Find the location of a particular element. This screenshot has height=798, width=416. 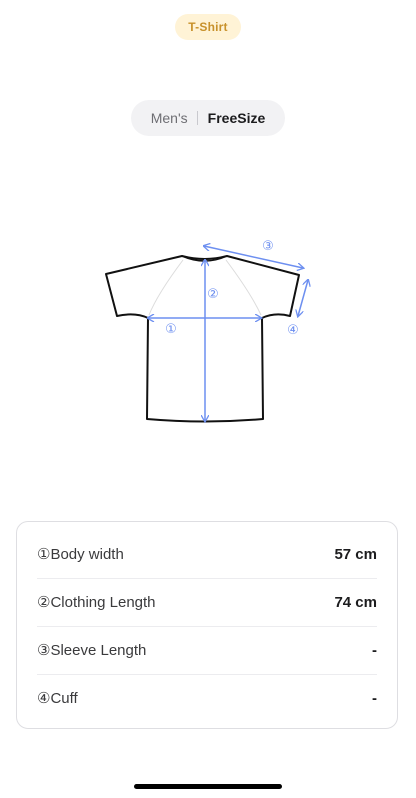

size-selector: Men's FreeSize is located at coordinates (208, 118).